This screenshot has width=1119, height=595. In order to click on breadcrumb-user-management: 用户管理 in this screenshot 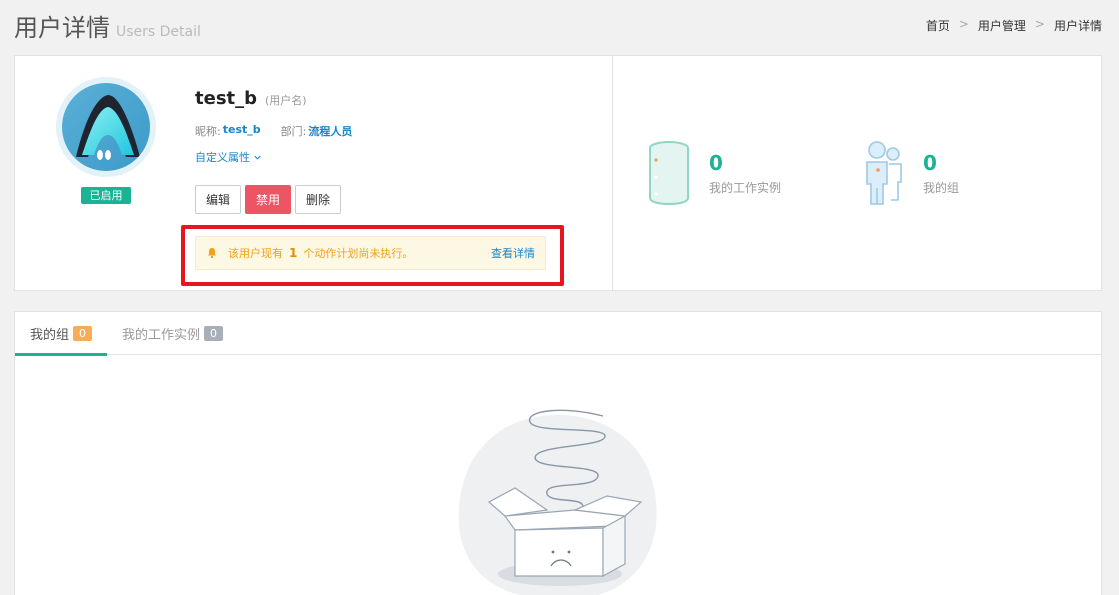, I will do `click(1002, 25)`.